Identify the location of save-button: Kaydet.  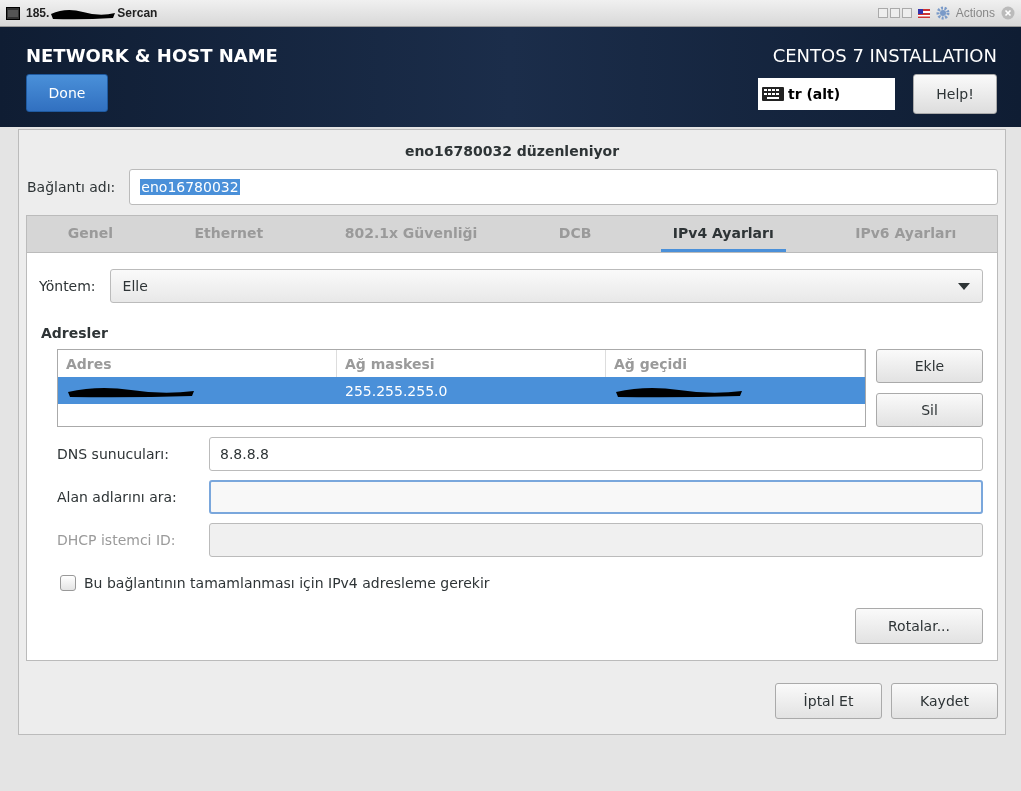
(944, 701).